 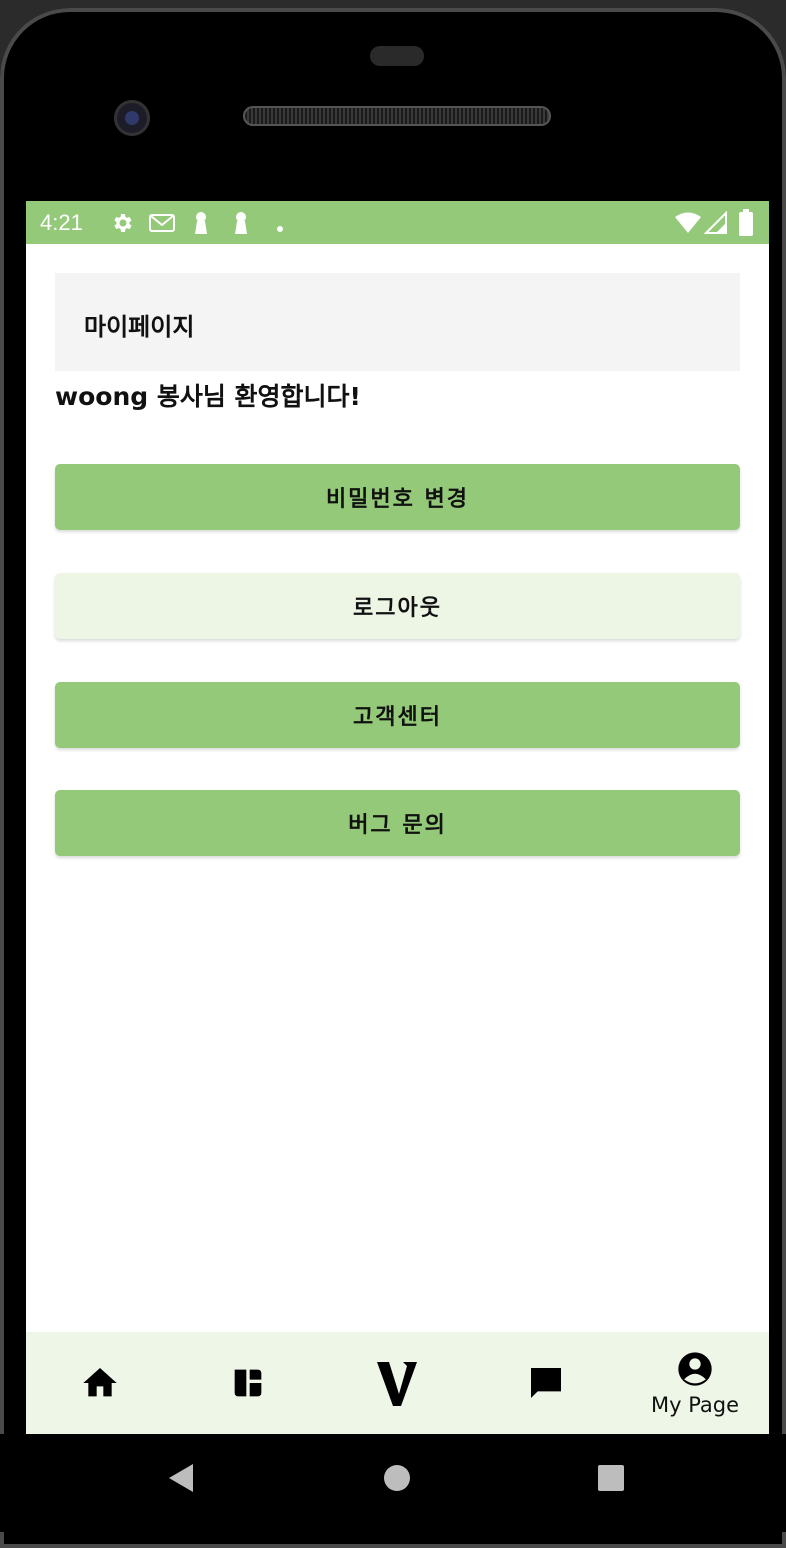 What do you see at coordinates (397, 116) in the screenshot?
I see `earpiece-speaker` at bounding box center [397, 116].